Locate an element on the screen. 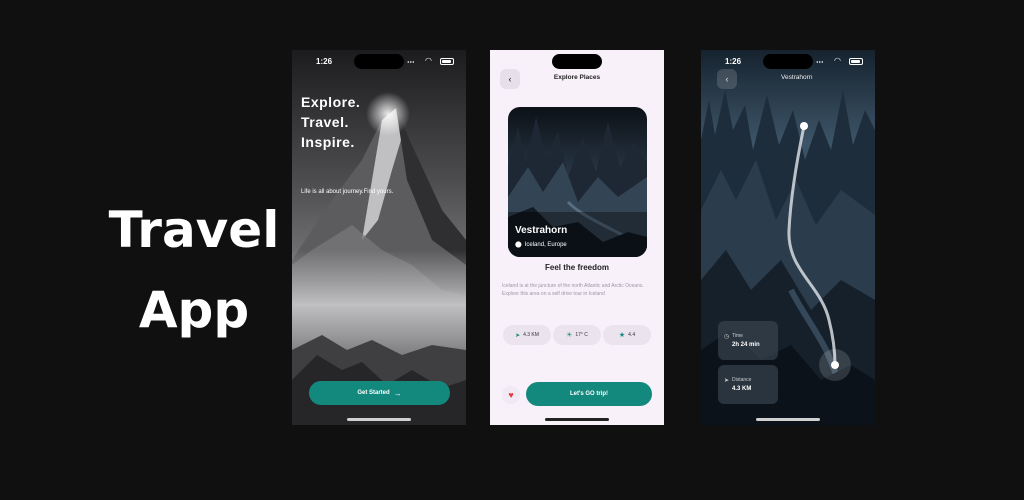 The width and height of the screenshot is (1024, 500). place-location: ⬤ Iceland, Europe is located at coordinates (541, 245).